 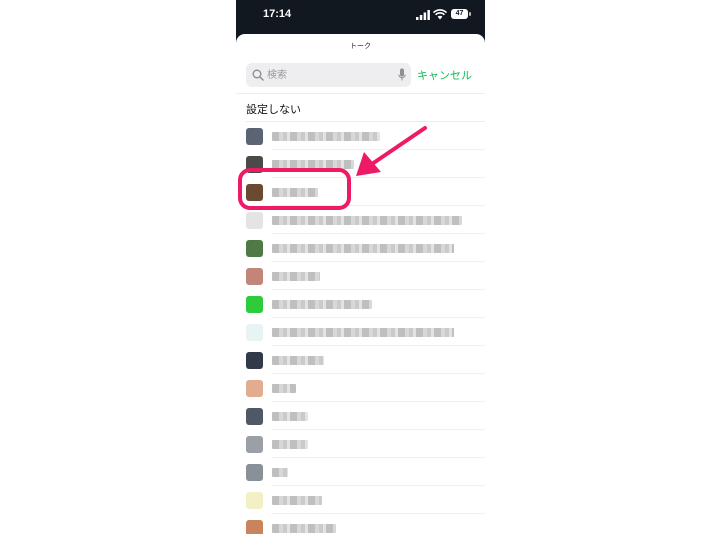 I want to click on no-setting-option: 設定しない, so click(x=273, y=109).